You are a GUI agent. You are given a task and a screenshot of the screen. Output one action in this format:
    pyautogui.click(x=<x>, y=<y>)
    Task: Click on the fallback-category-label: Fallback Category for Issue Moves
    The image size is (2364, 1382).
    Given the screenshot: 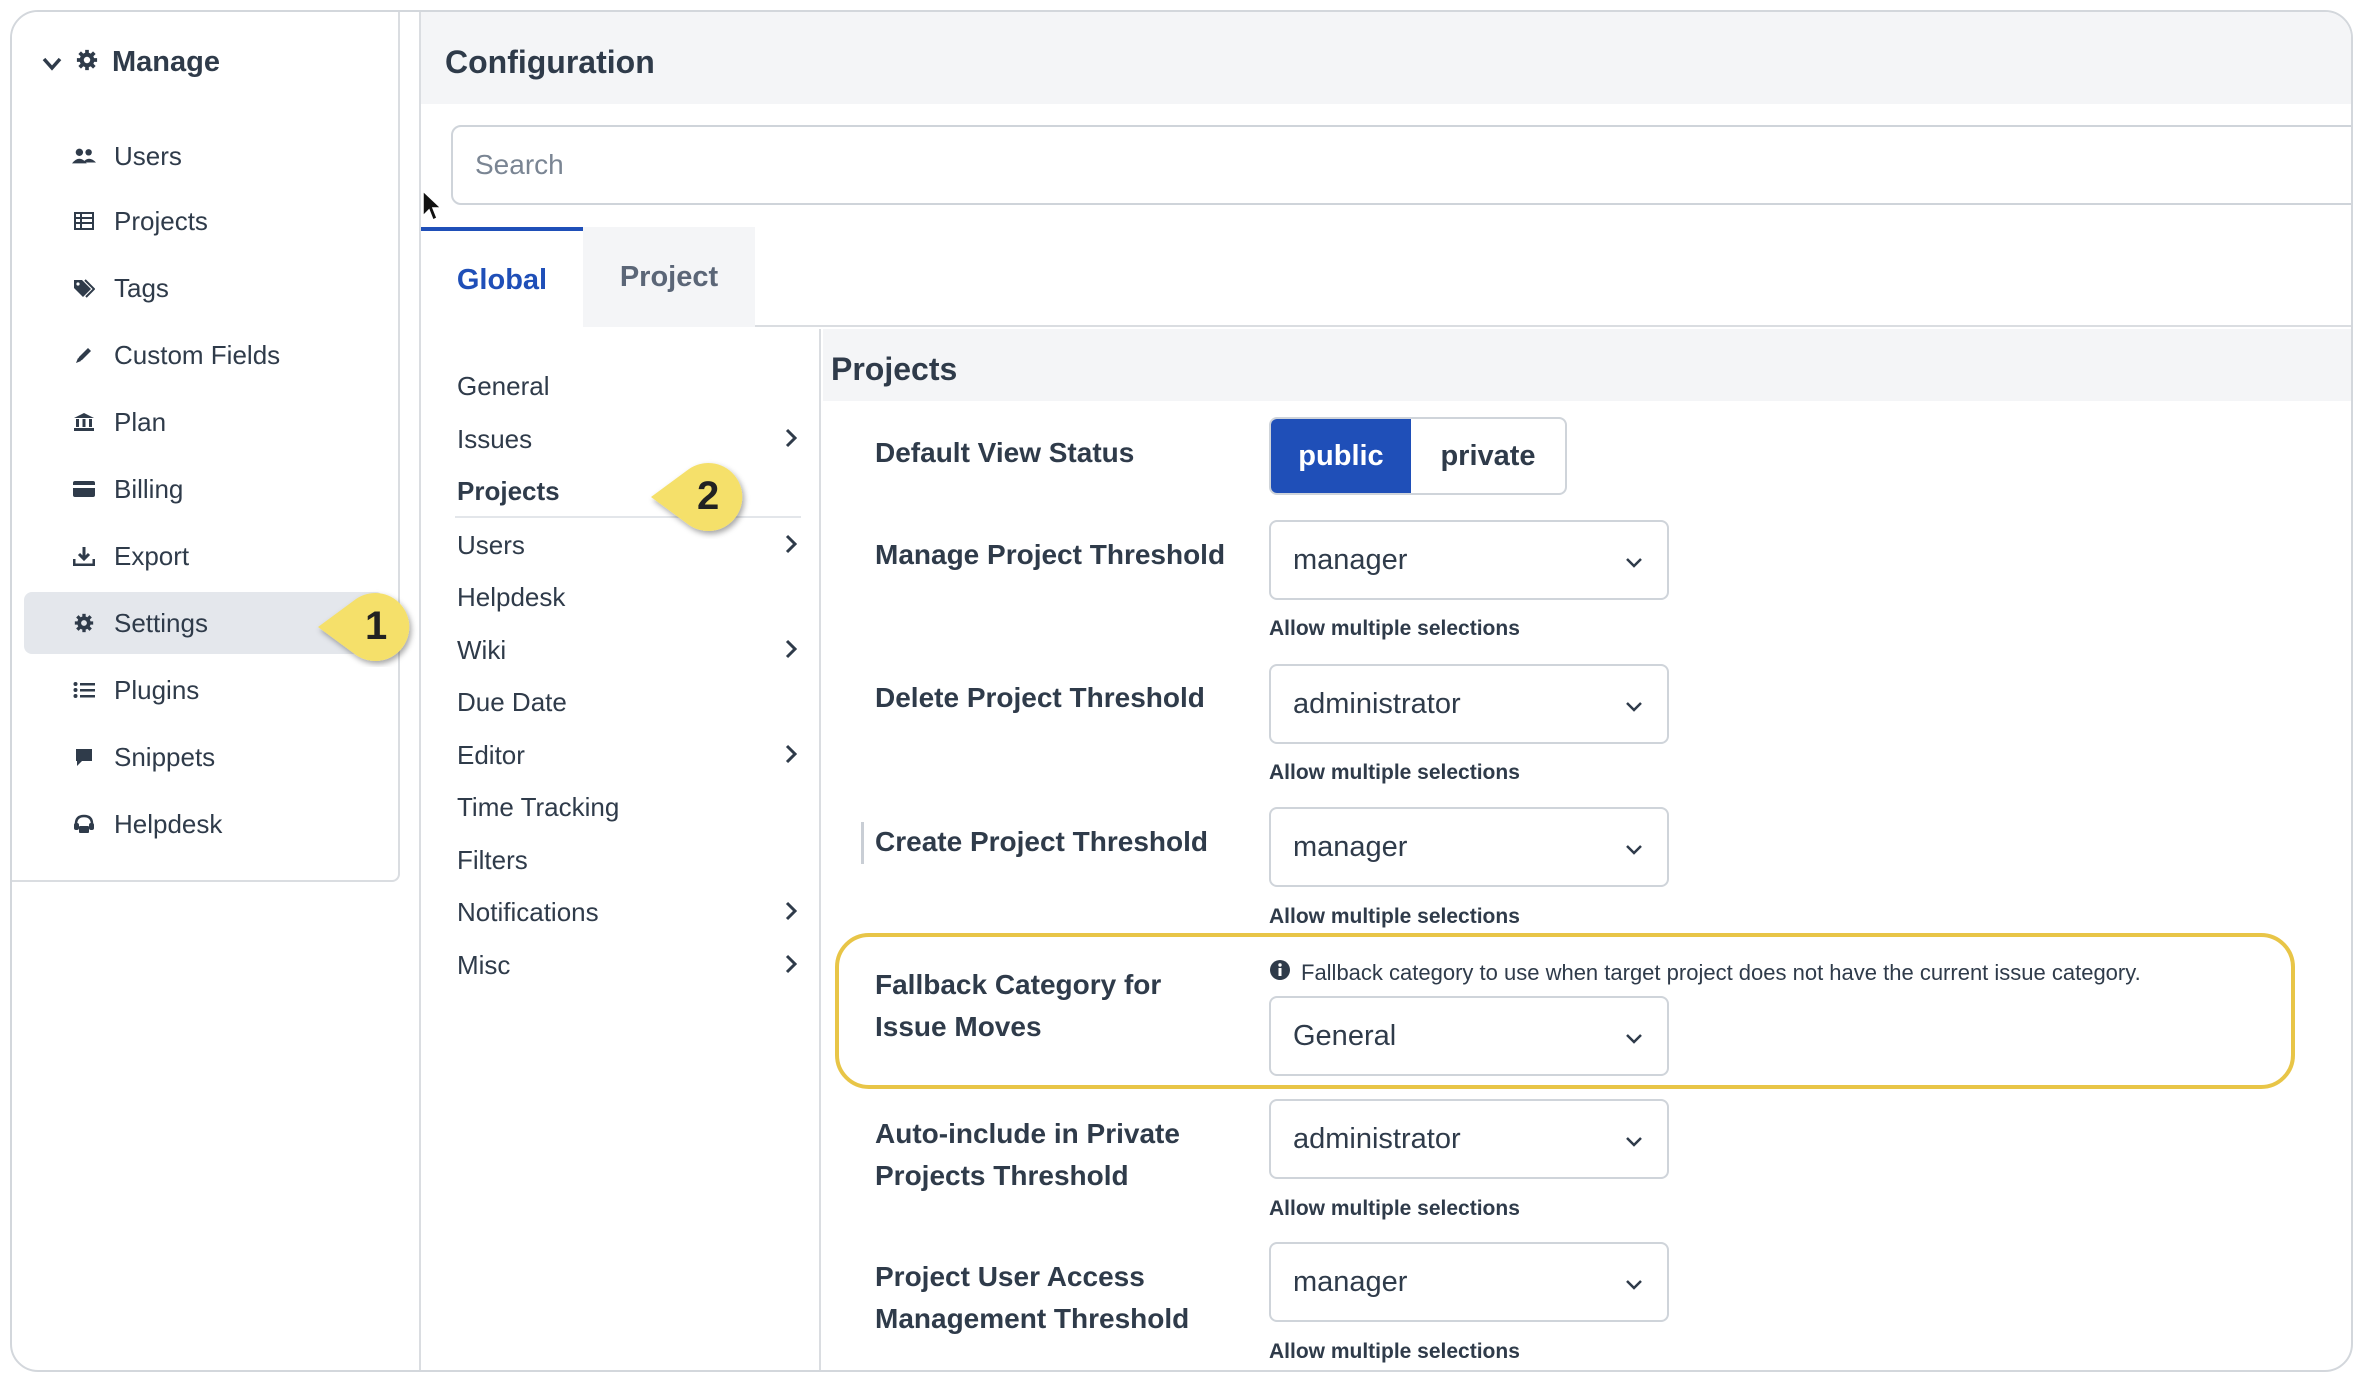 What is the action you would take?
    pyautogui.click(x=1065, y=1006)
    